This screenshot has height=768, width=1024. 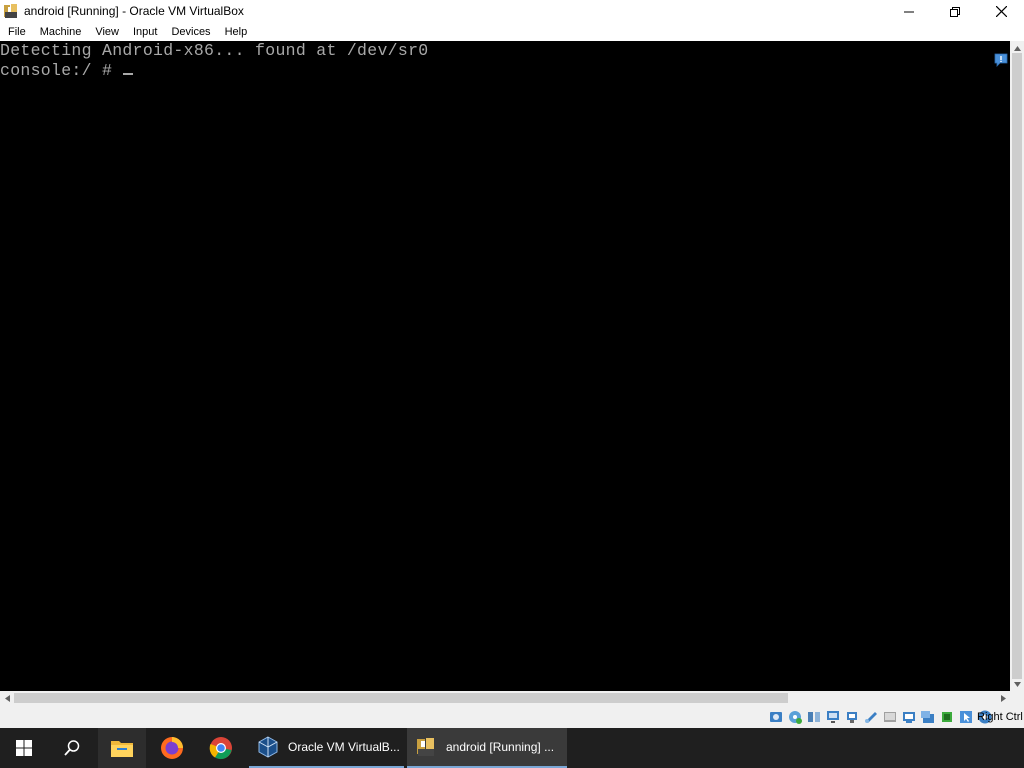 I want to click on menu-file: File, so click(x=16, y=32).